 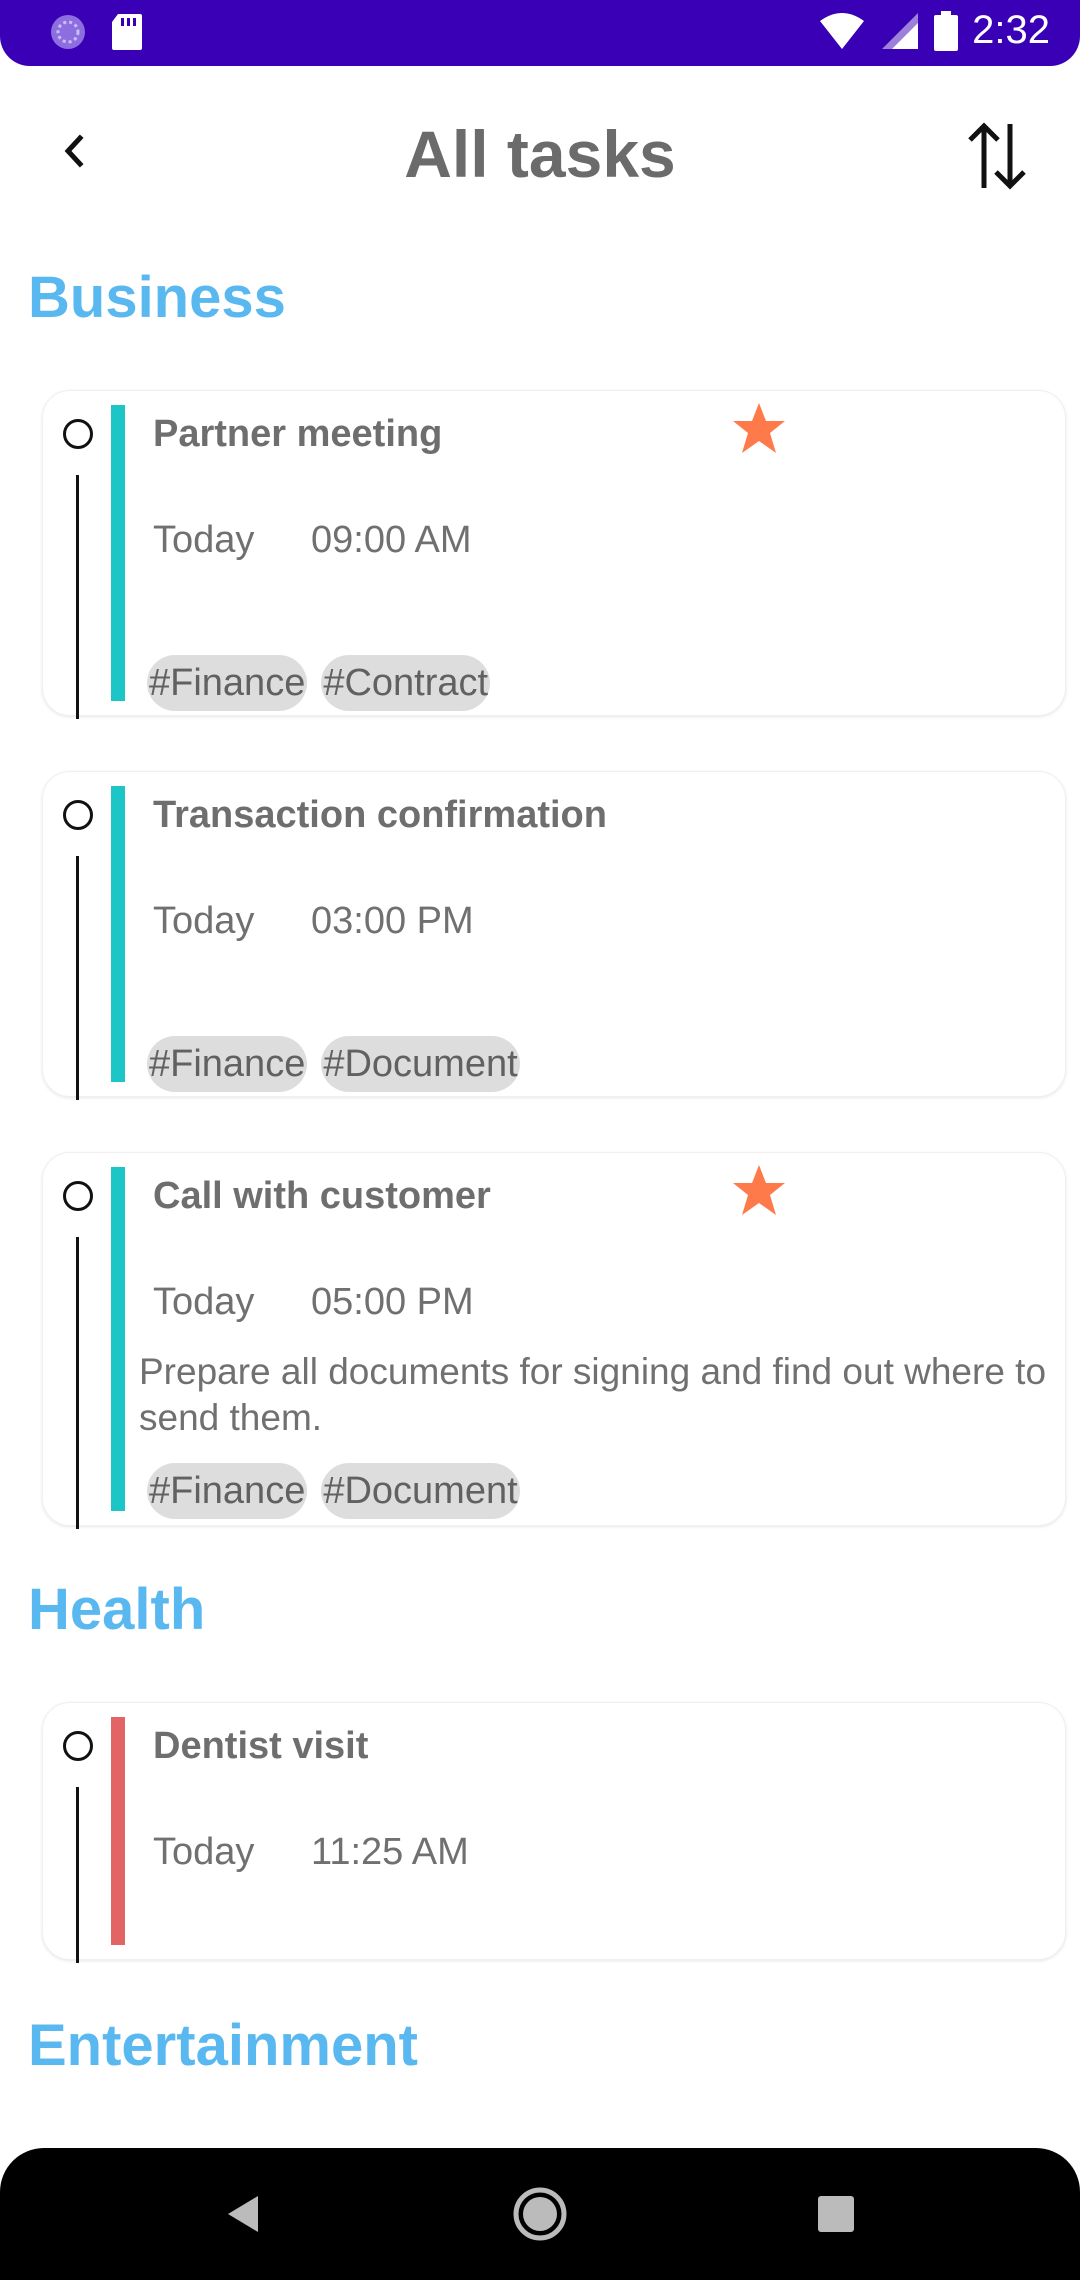 What do you see at coordinates (392, 1302) in the screenshot?
I see `task-time: 05:00 PM` at bounding box center [392, 1302].